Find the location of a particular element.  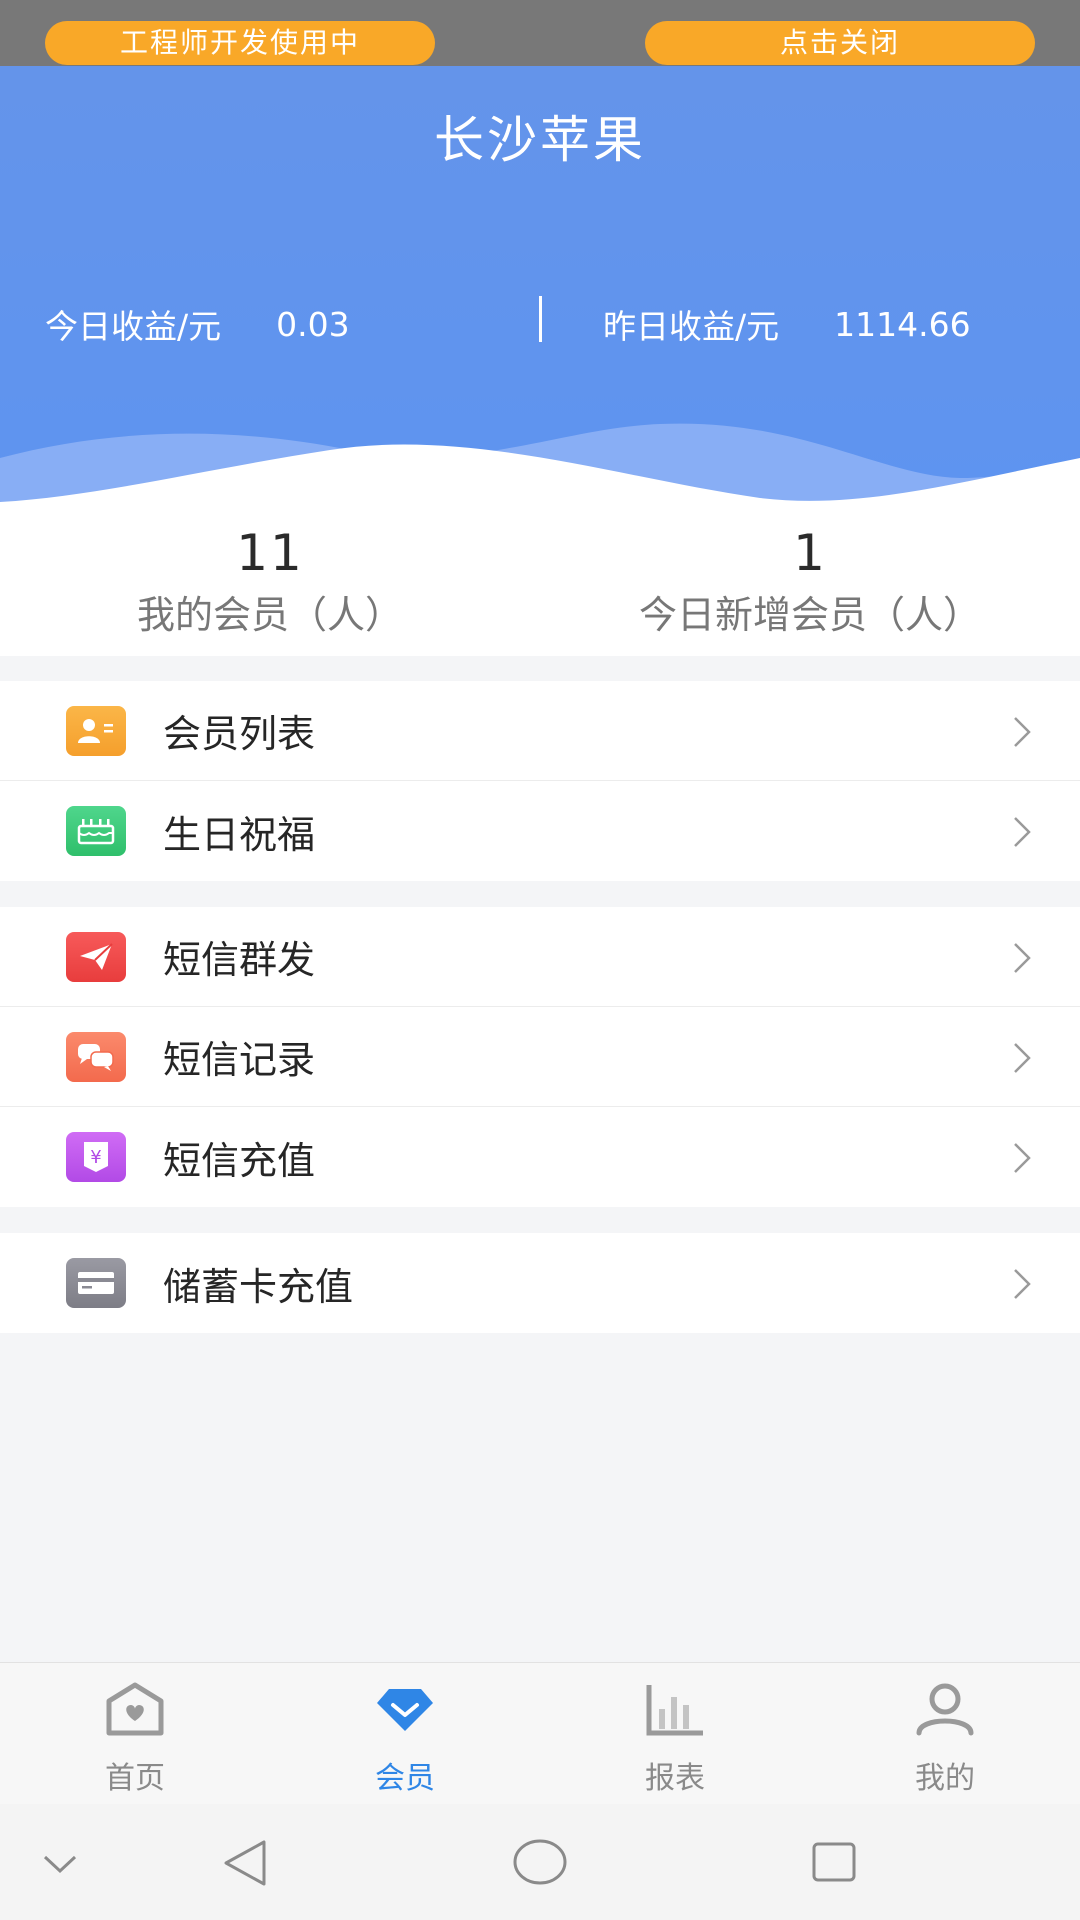

dev-status-pill: 工程师开发使用中 is located at coordinates (240, 43).